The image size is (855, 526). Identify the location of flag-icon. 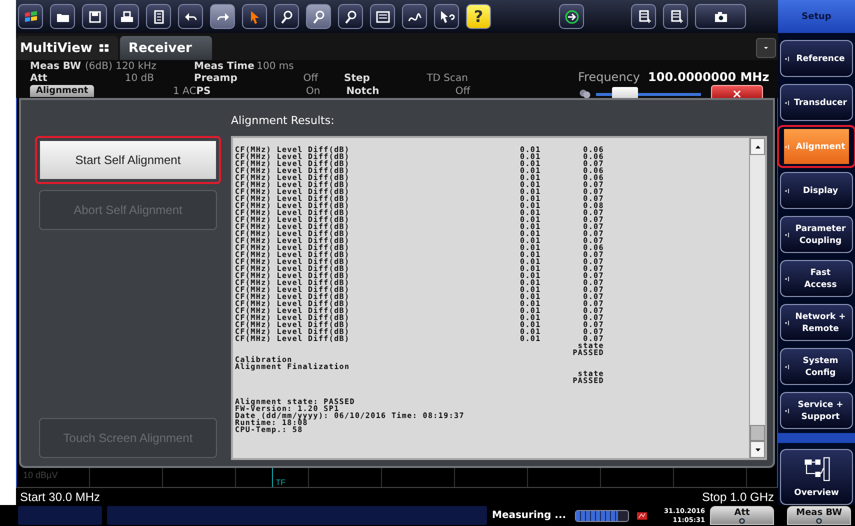
(30, 16).